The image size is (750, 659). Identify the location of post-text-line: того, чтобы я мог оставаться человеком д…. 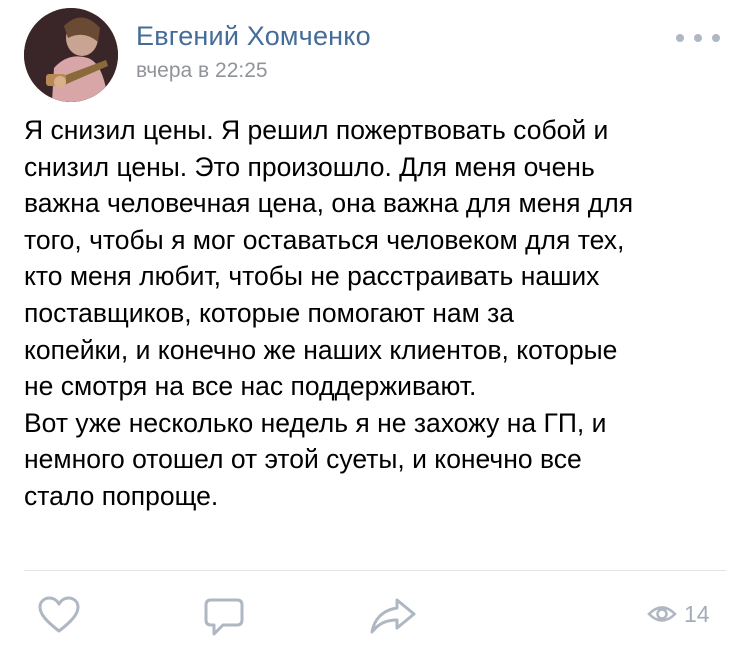
(324, 239).